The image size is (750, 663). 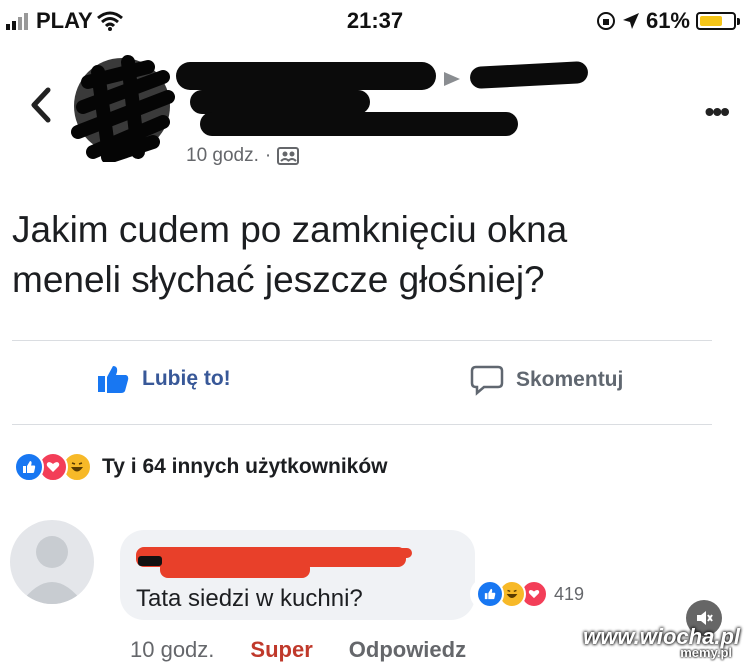 What do you see at coordinates (706, 652) in the screenshot?
I see `watermark-sub: memy.pl` at bounding box center [706, 652].